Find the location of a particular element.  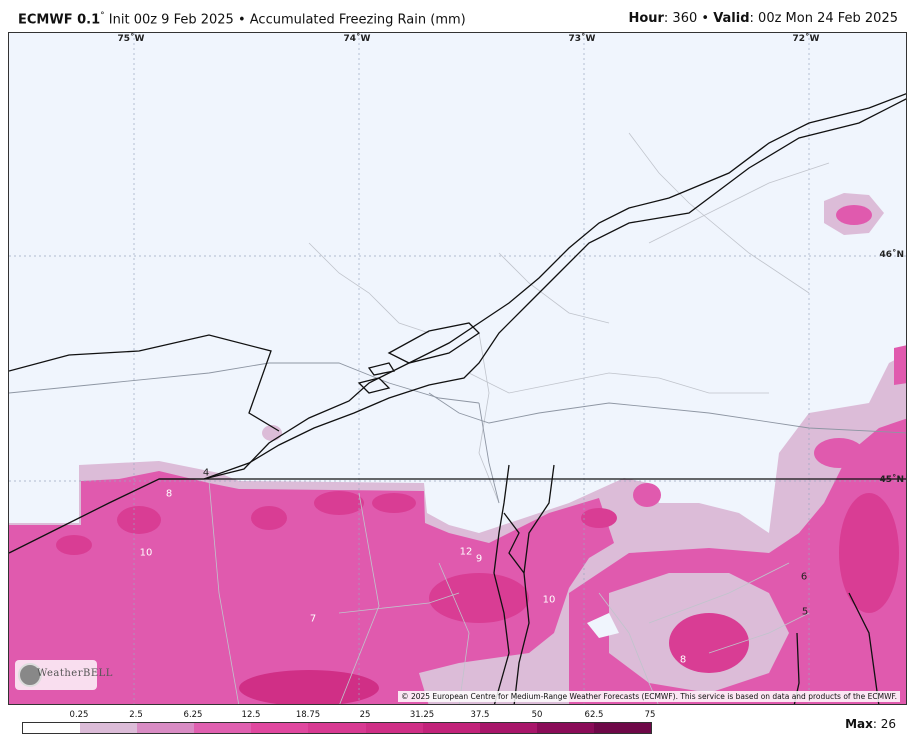

hour-value: : 360 • is located at coordinates (688, 18).